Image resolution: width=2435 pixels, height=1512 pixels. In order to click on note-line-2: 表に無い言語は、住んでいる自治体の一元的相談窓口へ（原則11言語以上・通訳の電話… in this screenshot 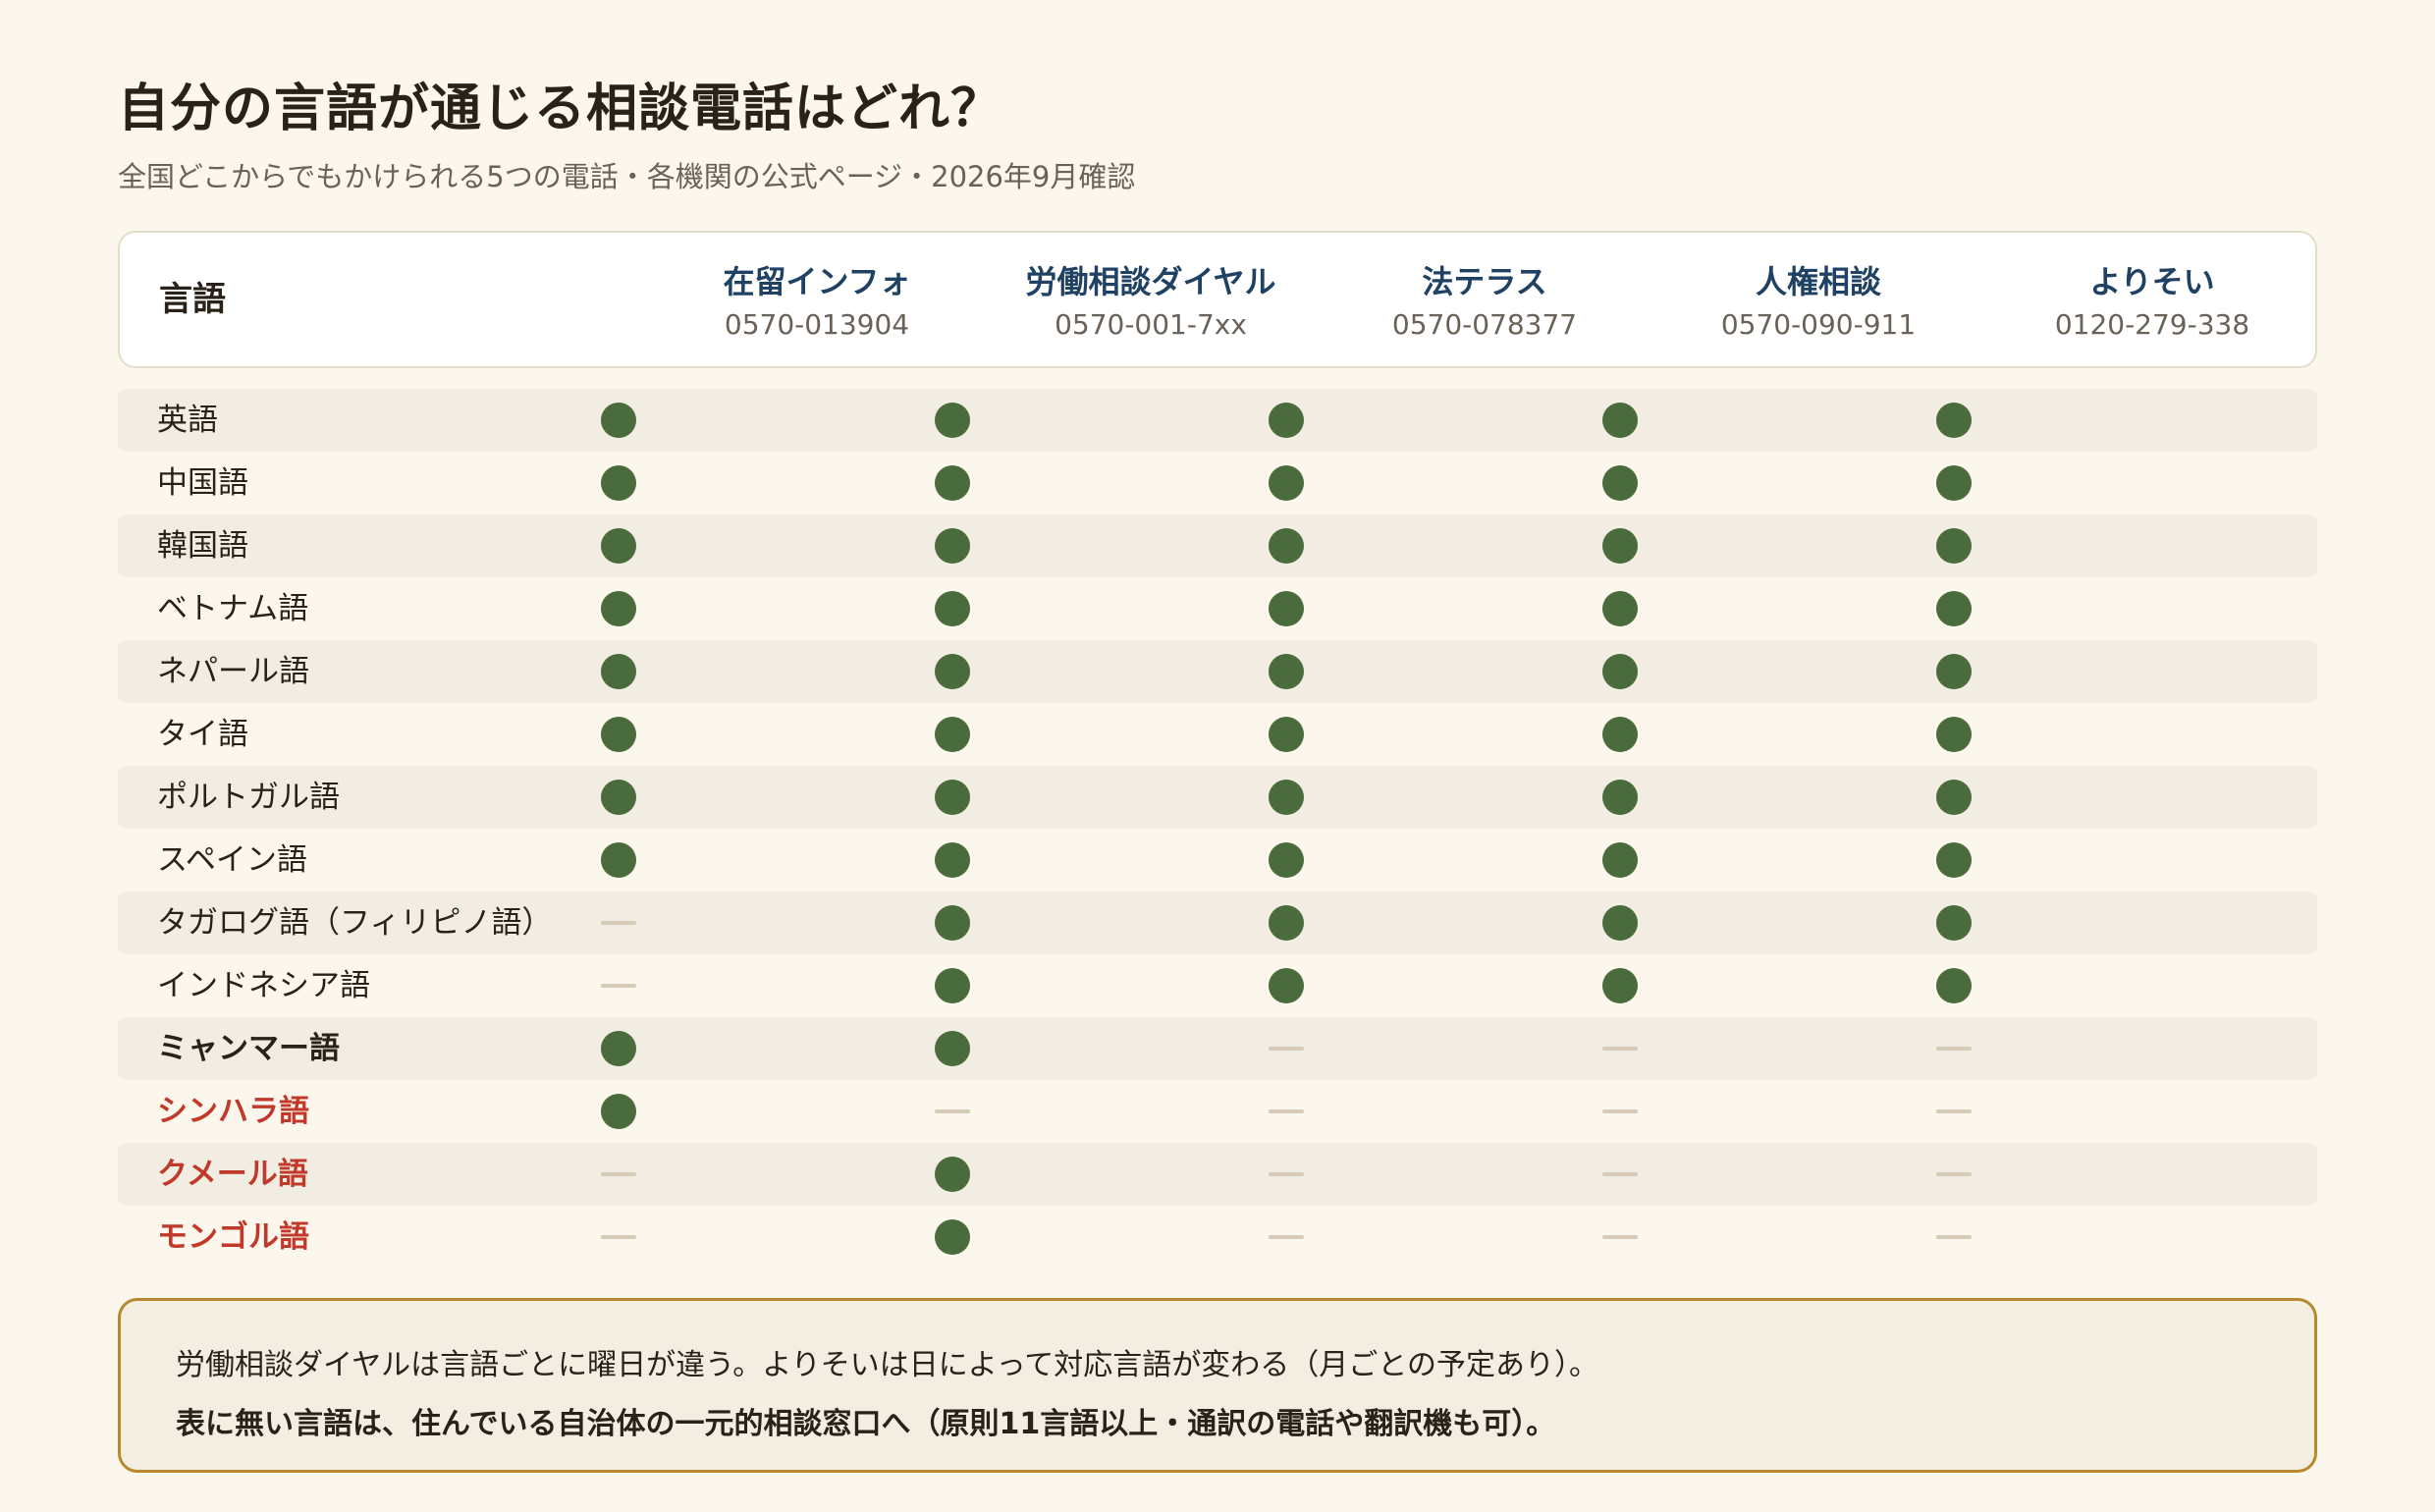, I will do `click(866, 1424)`.